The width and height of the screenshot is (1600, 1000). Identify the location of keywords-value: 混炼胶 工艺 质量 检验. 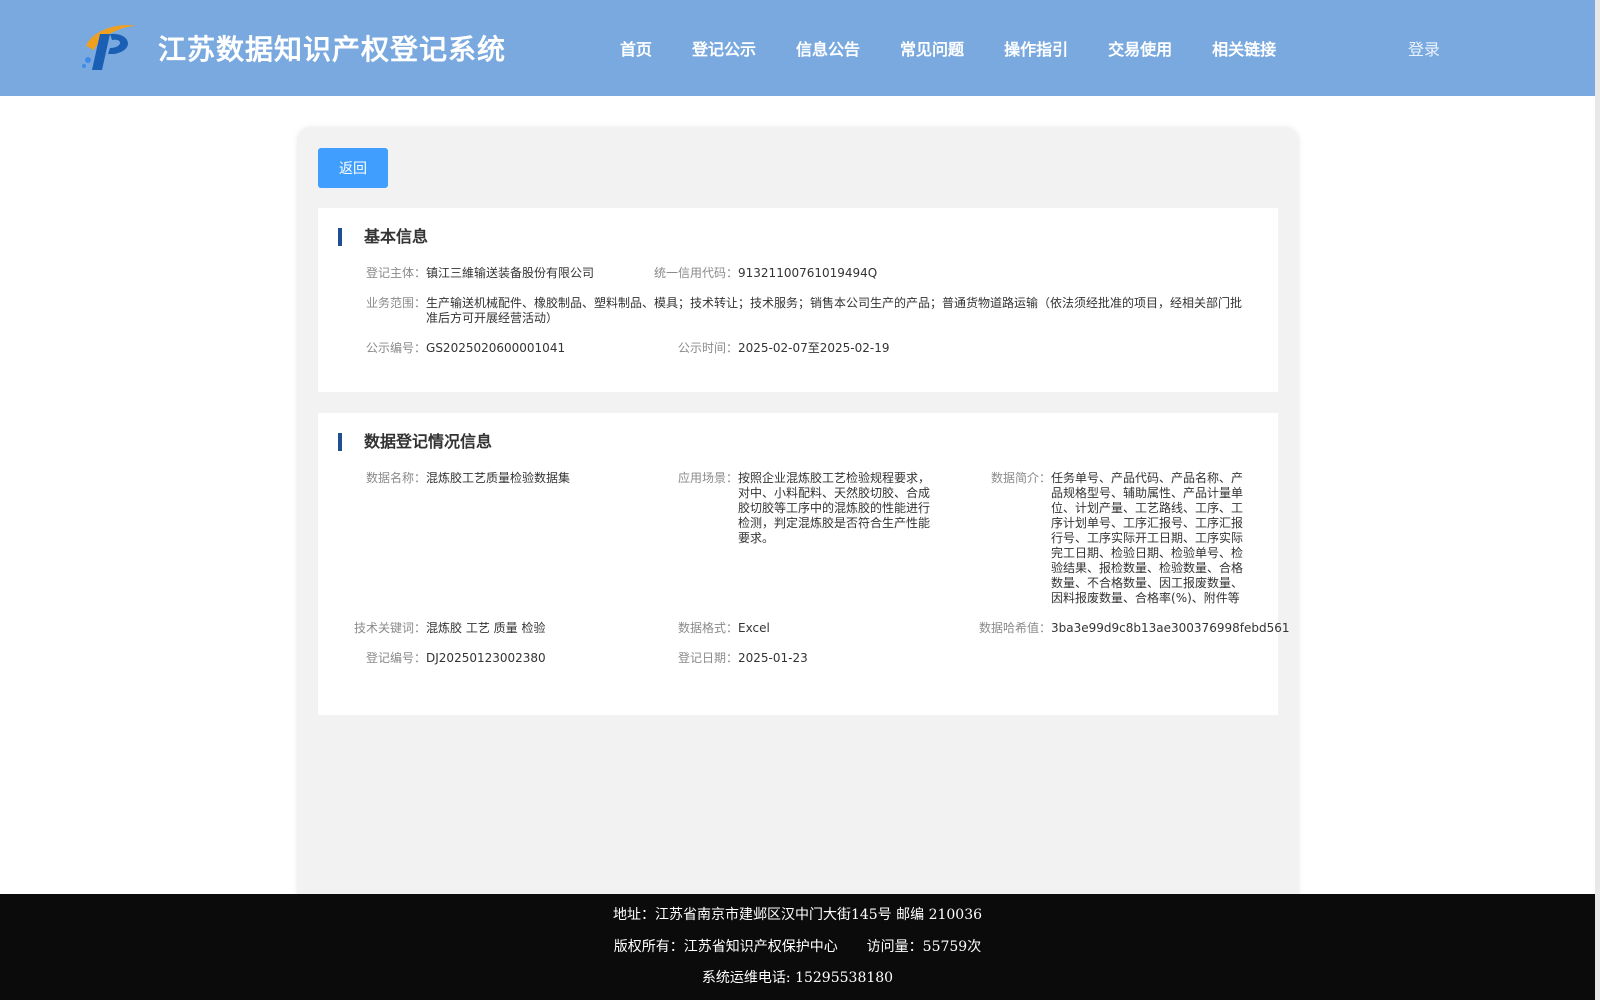
(486, 628).